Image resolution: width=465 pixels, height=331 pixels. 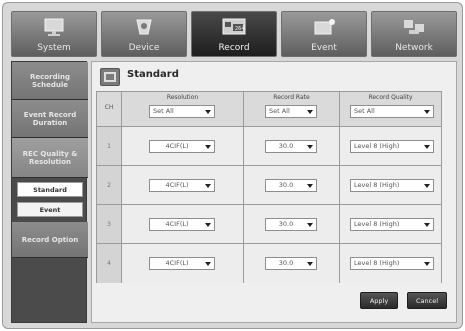 I want to click on record-rate-set-all-select: Set All, so click(x=291, y=111).